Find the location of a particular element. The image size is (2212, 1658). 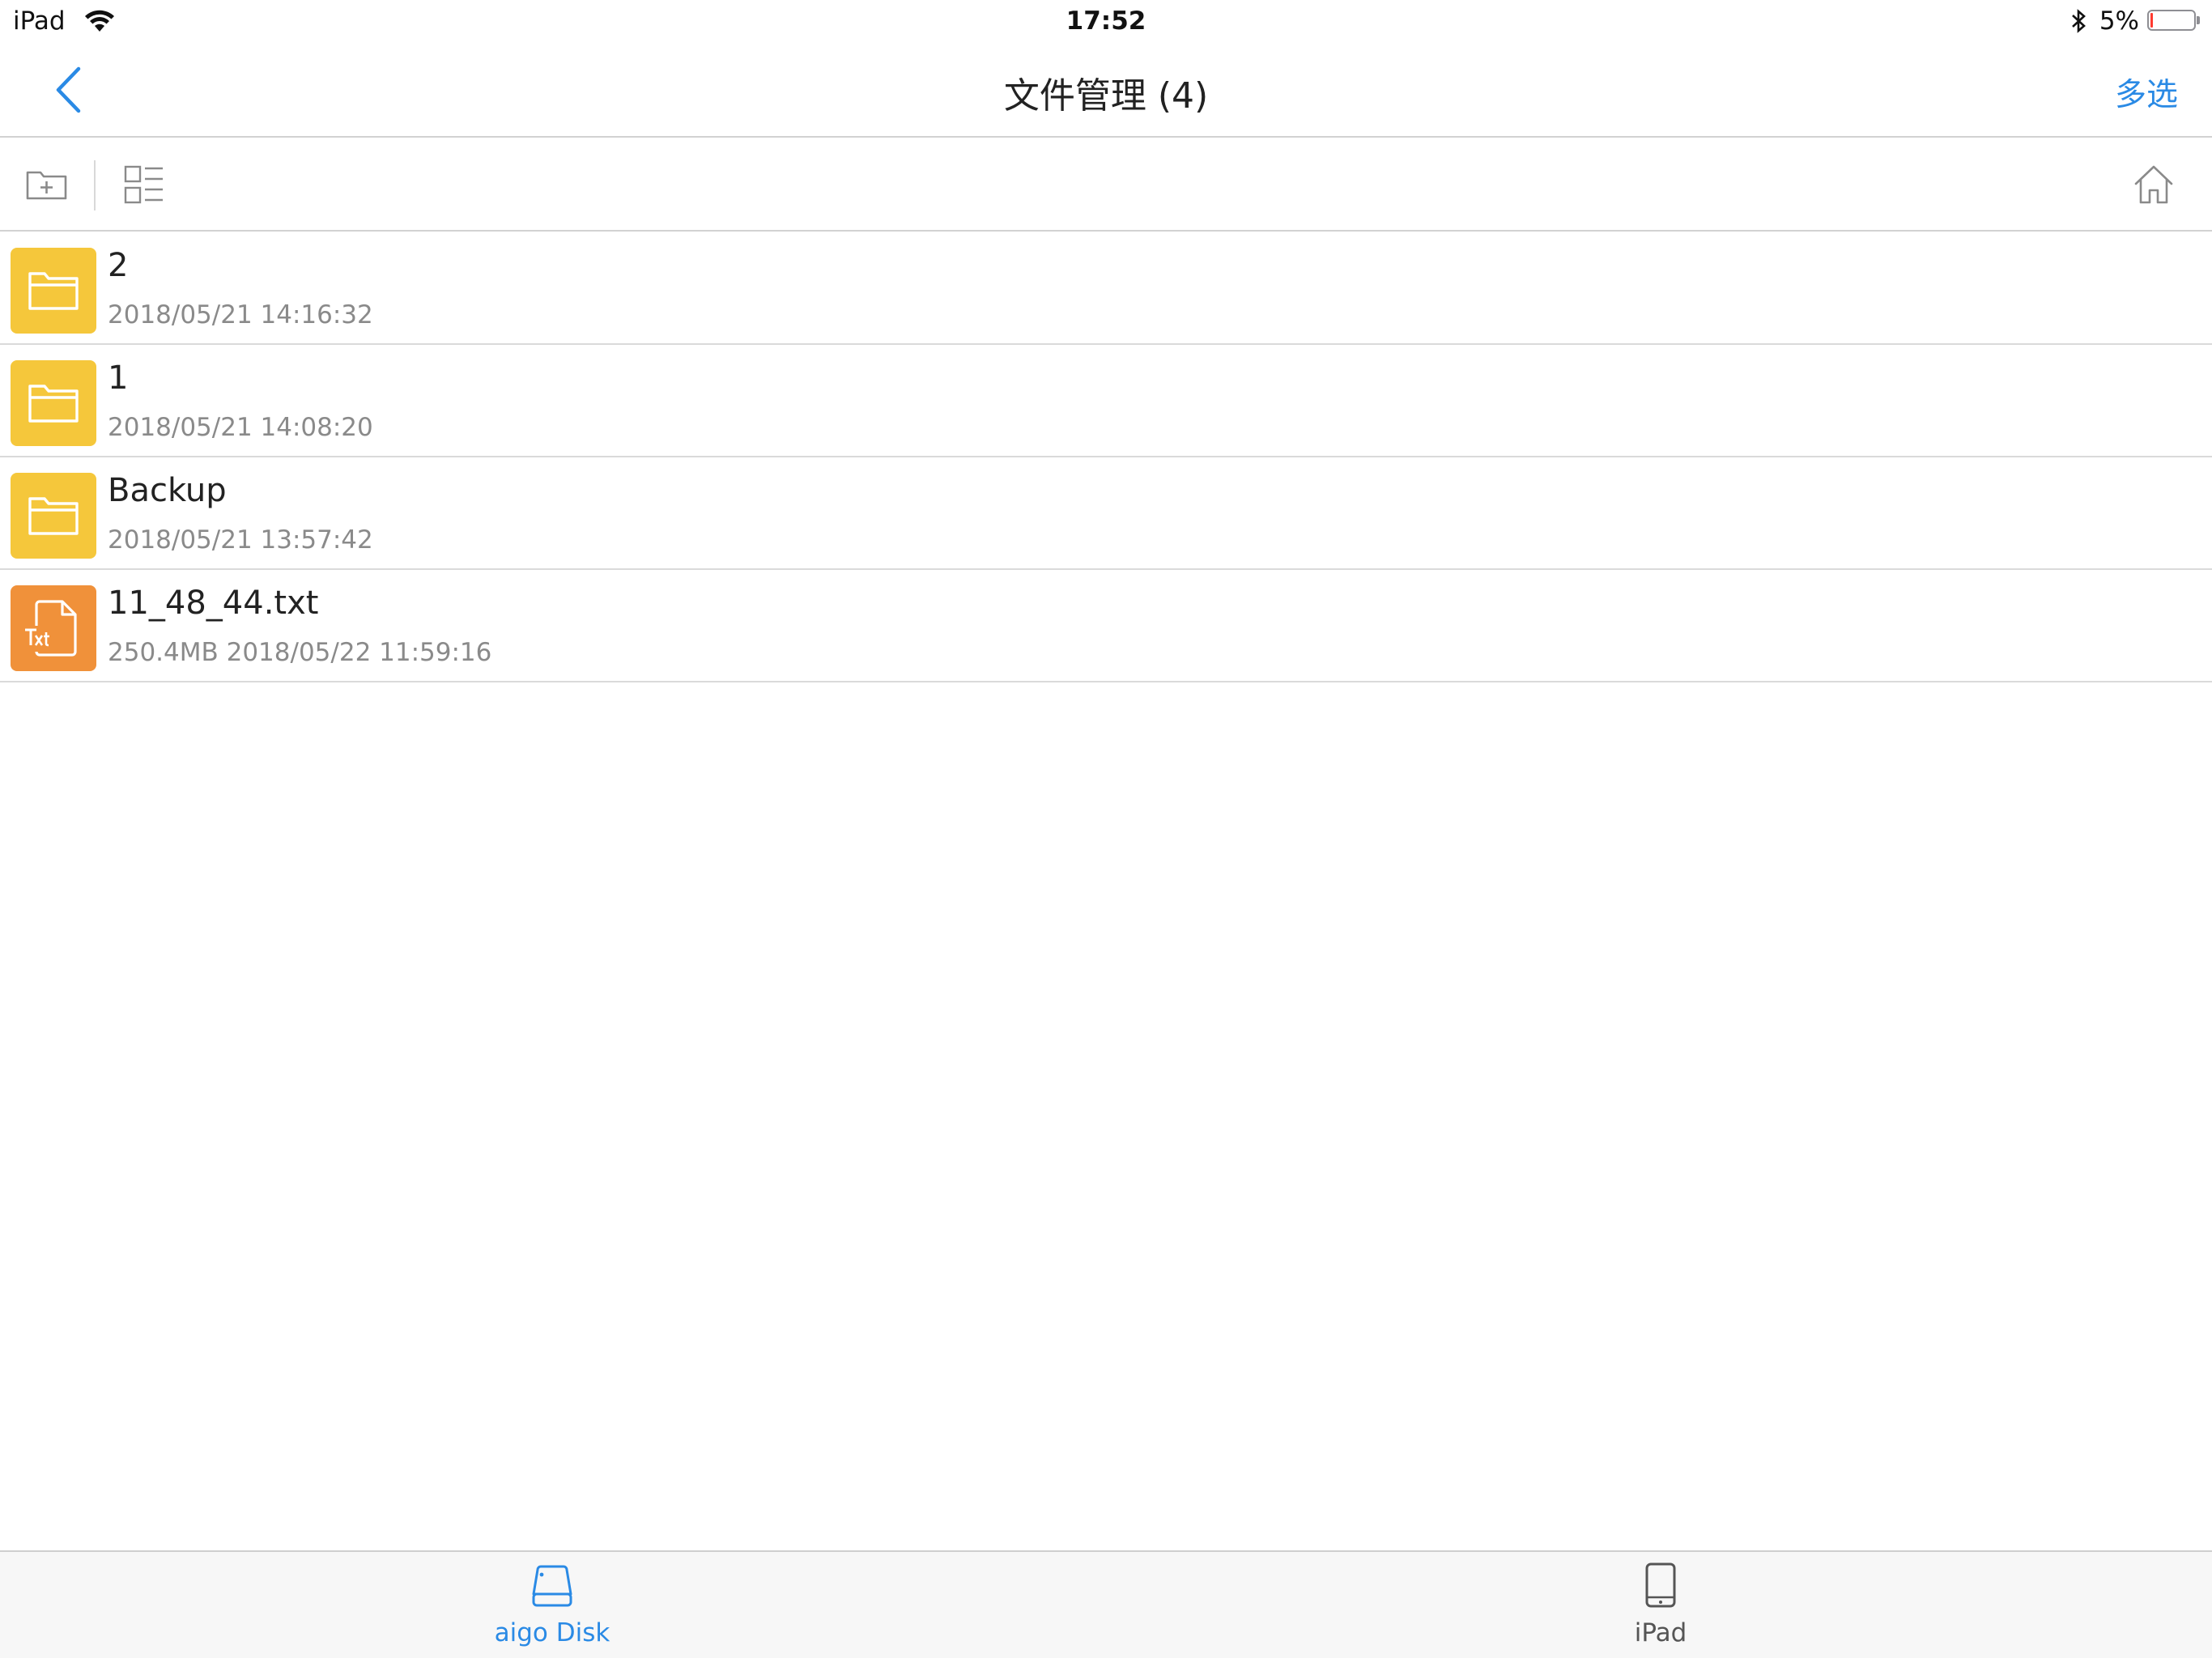

file-meta: 2018/05/21 14:08:20 is located at coordinates (240, 427).